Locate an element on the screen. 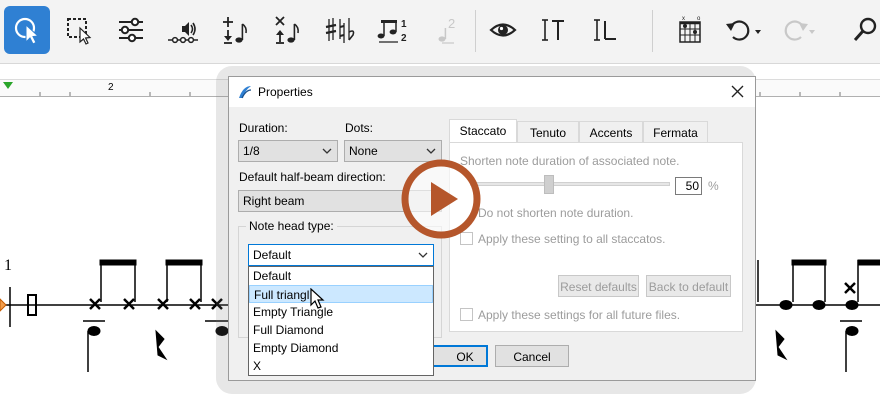  dropdown-option: X is located at coordinates (341, 366).